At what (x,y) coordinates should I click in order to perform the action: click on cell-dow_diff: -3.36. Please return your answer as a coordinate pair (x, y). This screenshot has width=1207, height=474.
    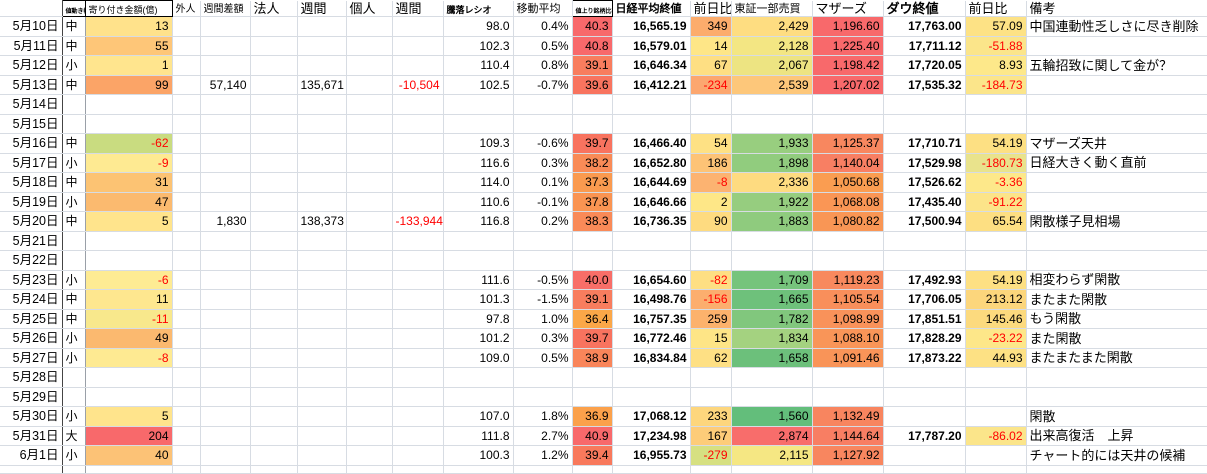
    Looking at the image, I should click on (996, 182).